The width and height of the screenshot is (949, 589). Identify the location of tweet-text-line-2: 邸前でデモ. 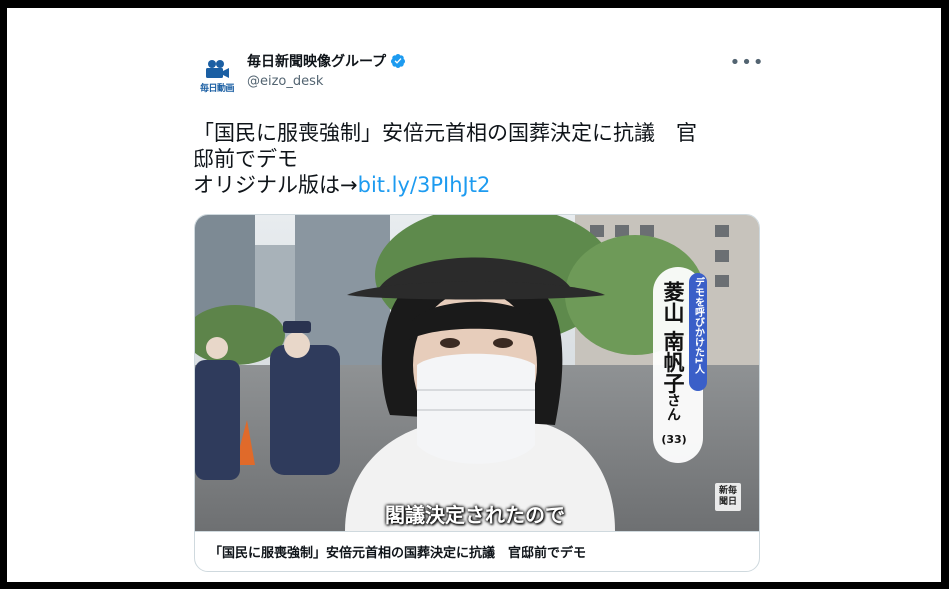
(245, 159).